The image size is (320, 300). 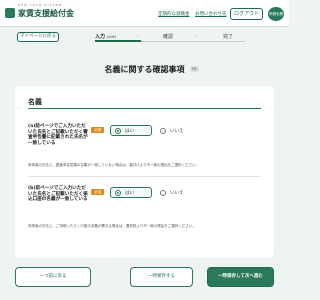 I want to click on step-track, so click(x=193, y=41).